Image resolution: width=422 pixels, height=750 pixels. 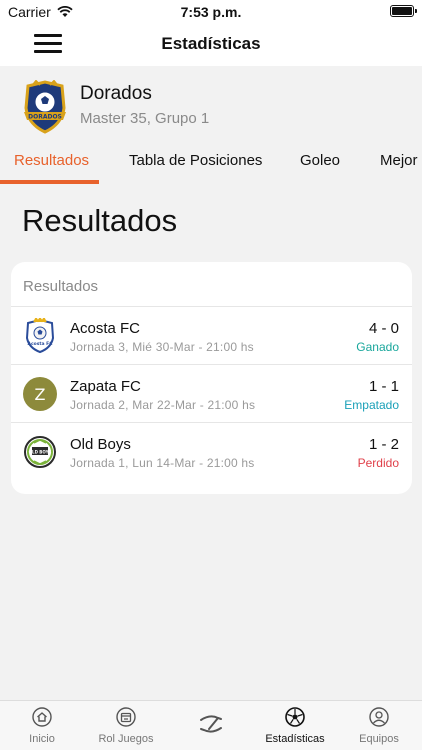 What do you see at coordinates (377, 347) in the screenshot?
I see `match-status: Ganado` at bounding box center [377, 347].